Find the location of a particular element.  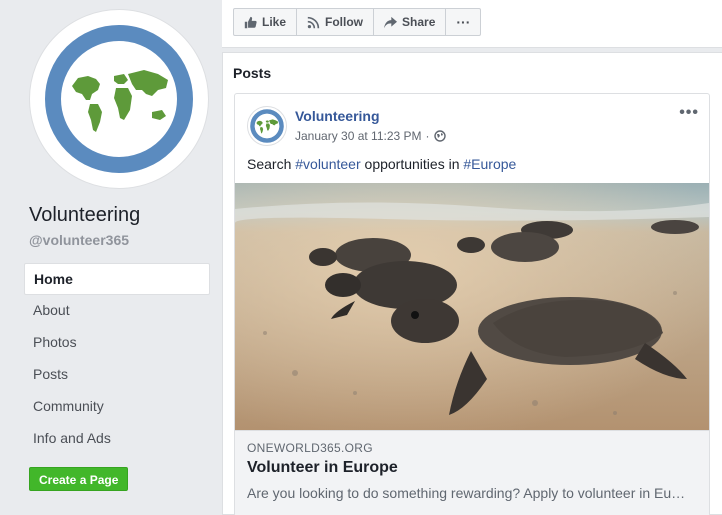

nav-item-posts: Posts is located at coordinates (117, 375).